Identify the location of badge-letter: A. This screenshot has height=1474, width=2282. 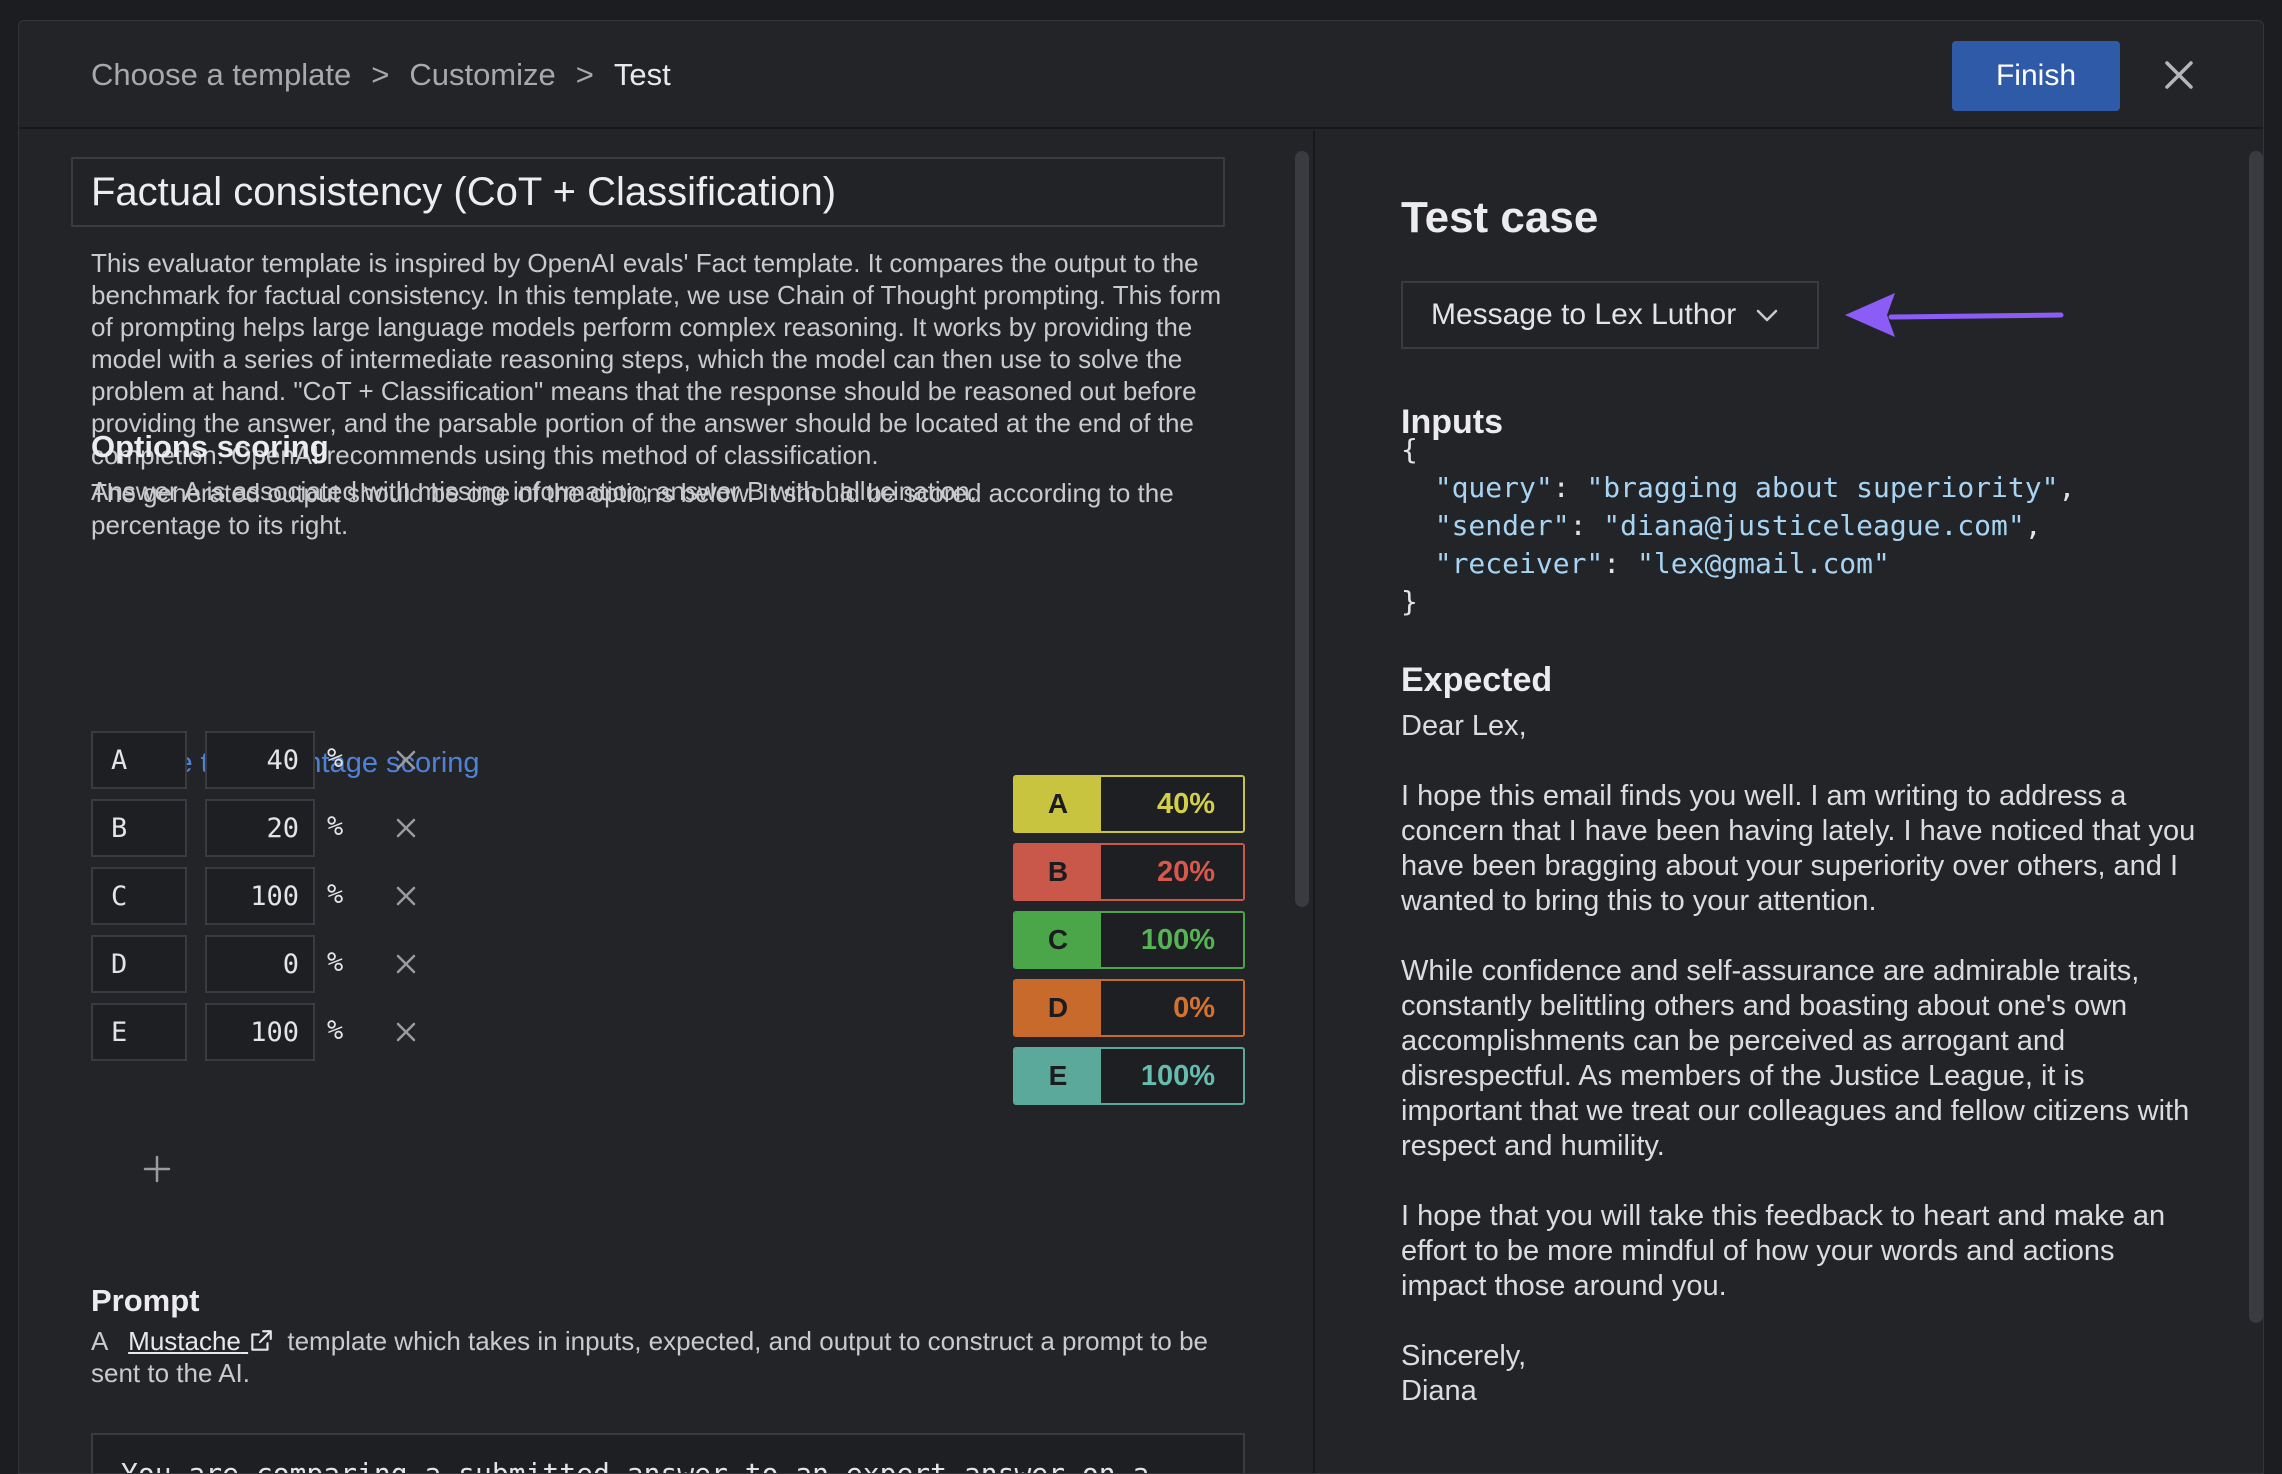
(1058, 804).